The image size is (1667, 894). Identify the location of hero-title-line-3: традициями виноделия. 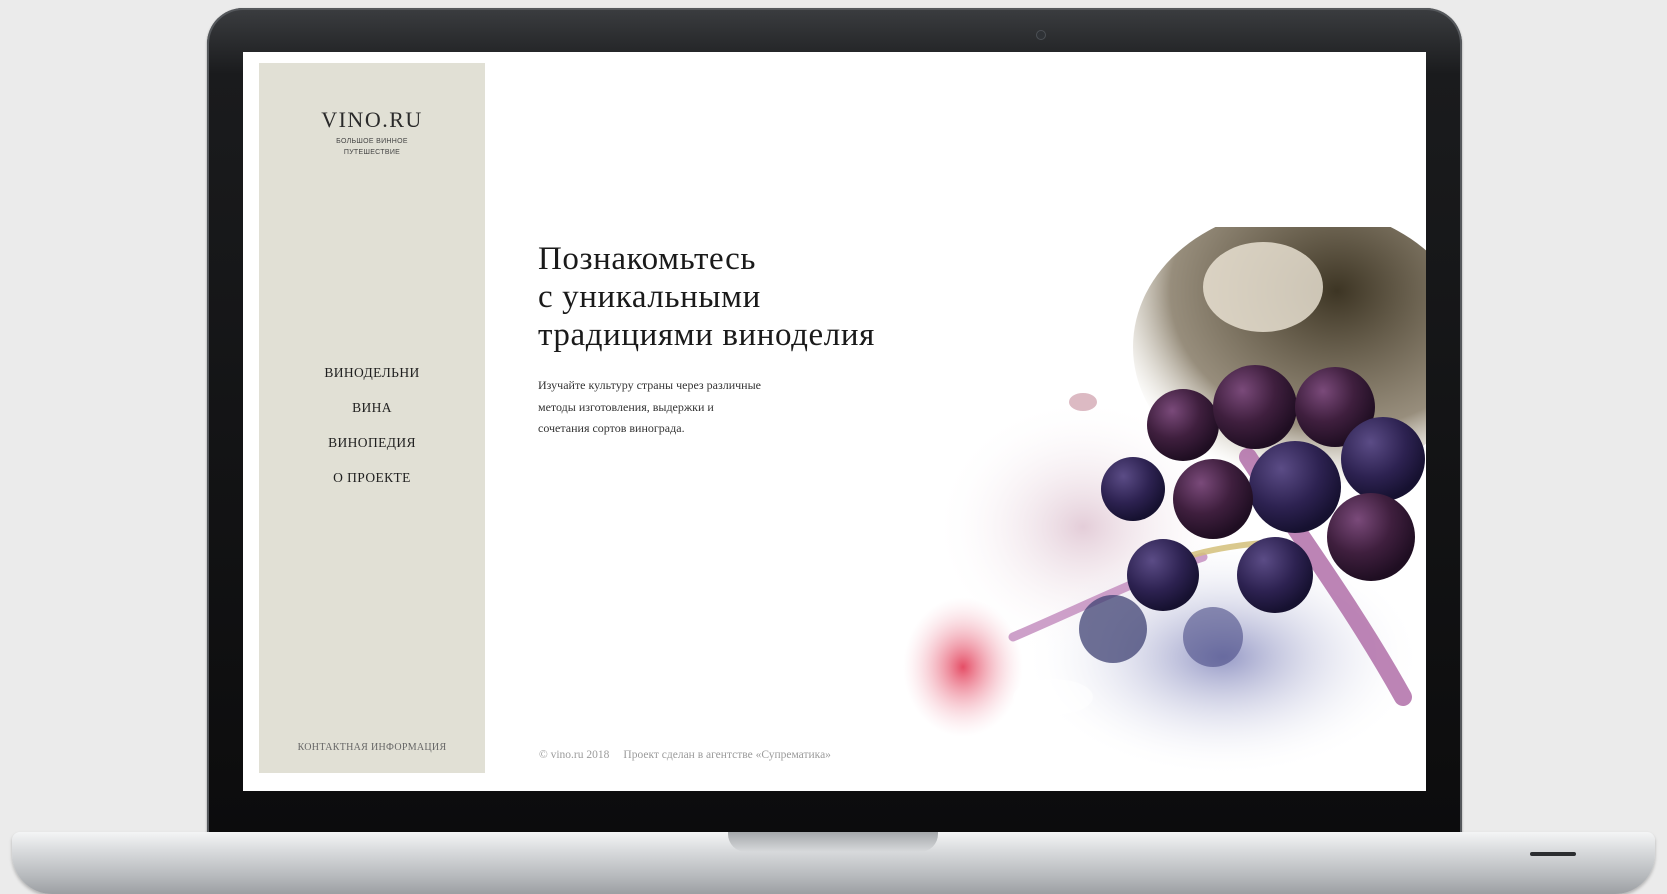
(706, 335).